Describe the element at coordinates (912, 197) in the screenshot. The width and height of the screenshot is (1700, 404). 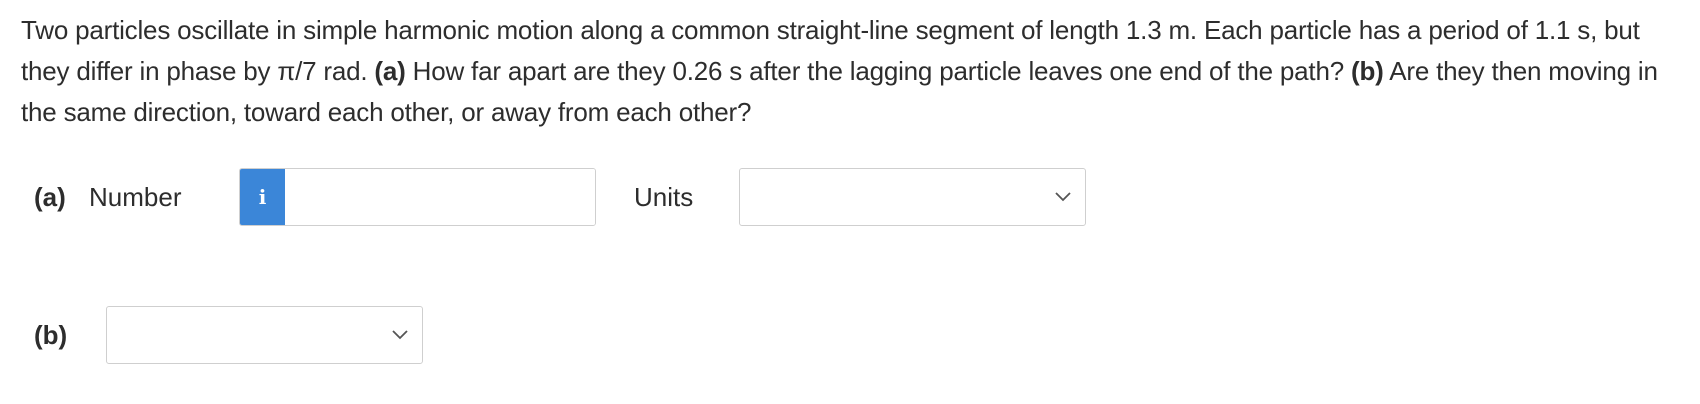
I see `units-select` at that location.